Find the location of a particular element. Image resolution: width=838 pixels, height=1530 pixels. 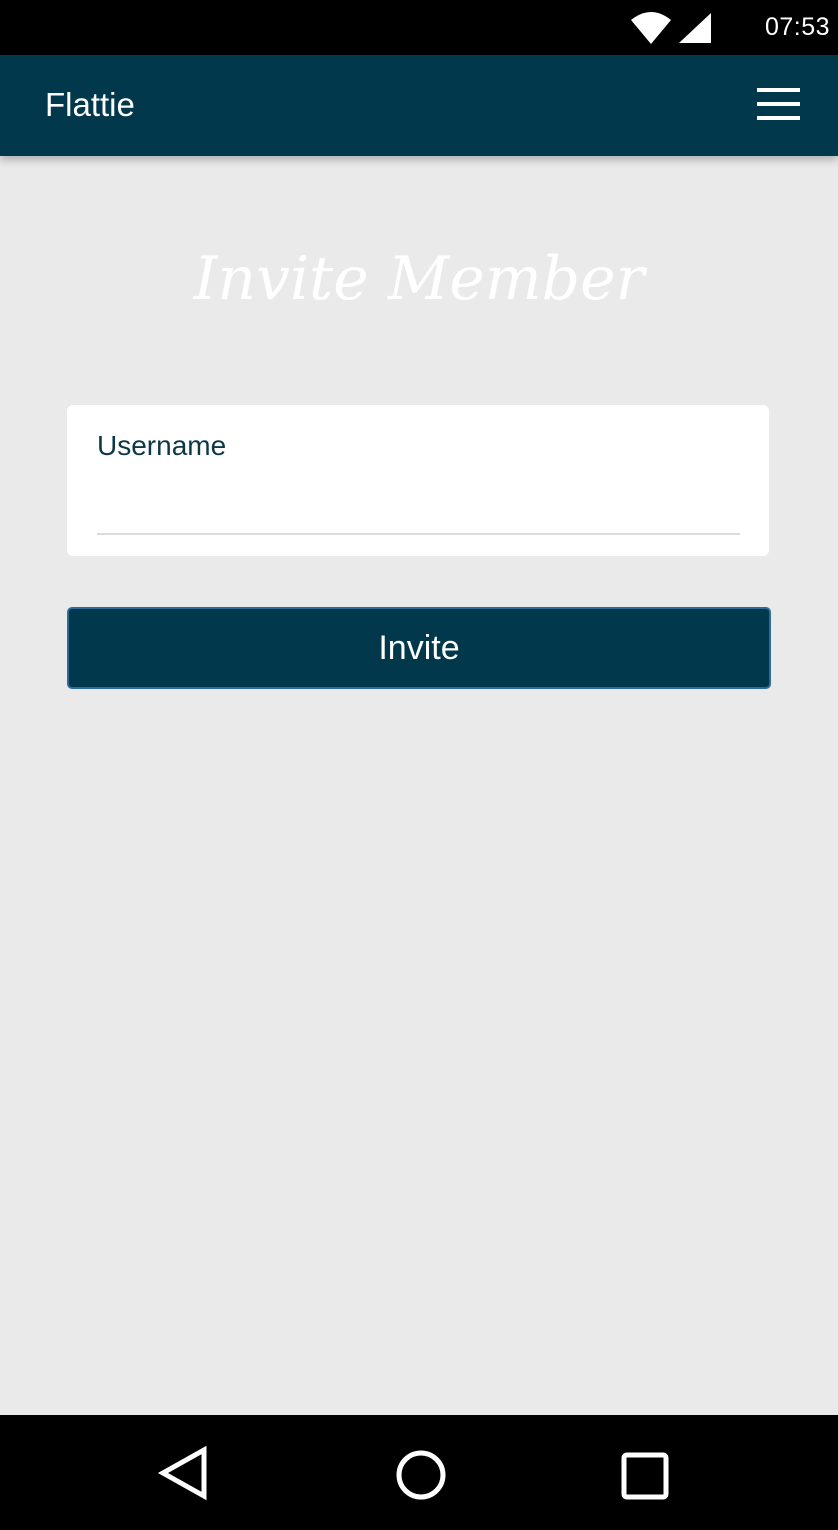

invite-form-card: Username is located at coordinates (418, 480).